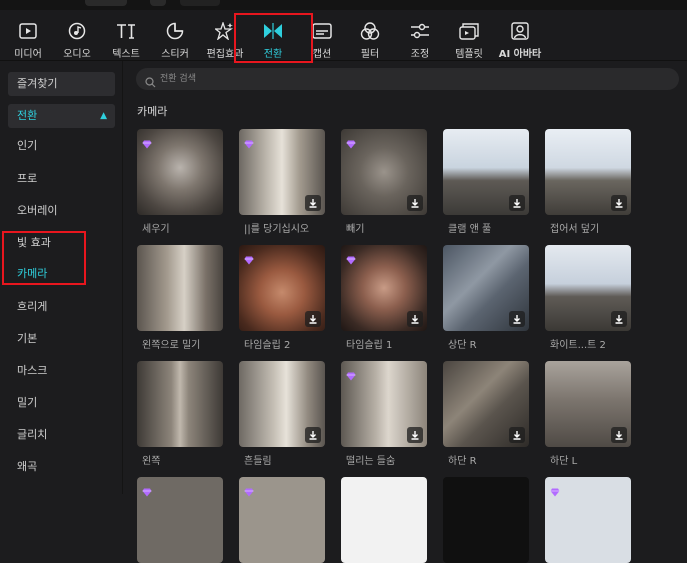 Image resolution: width=687 pixels, height=563 pixels. What do you see at coordinates (175, 31) in the screenshot?
I see `sticker-icon` at bounding box center [175, 31].